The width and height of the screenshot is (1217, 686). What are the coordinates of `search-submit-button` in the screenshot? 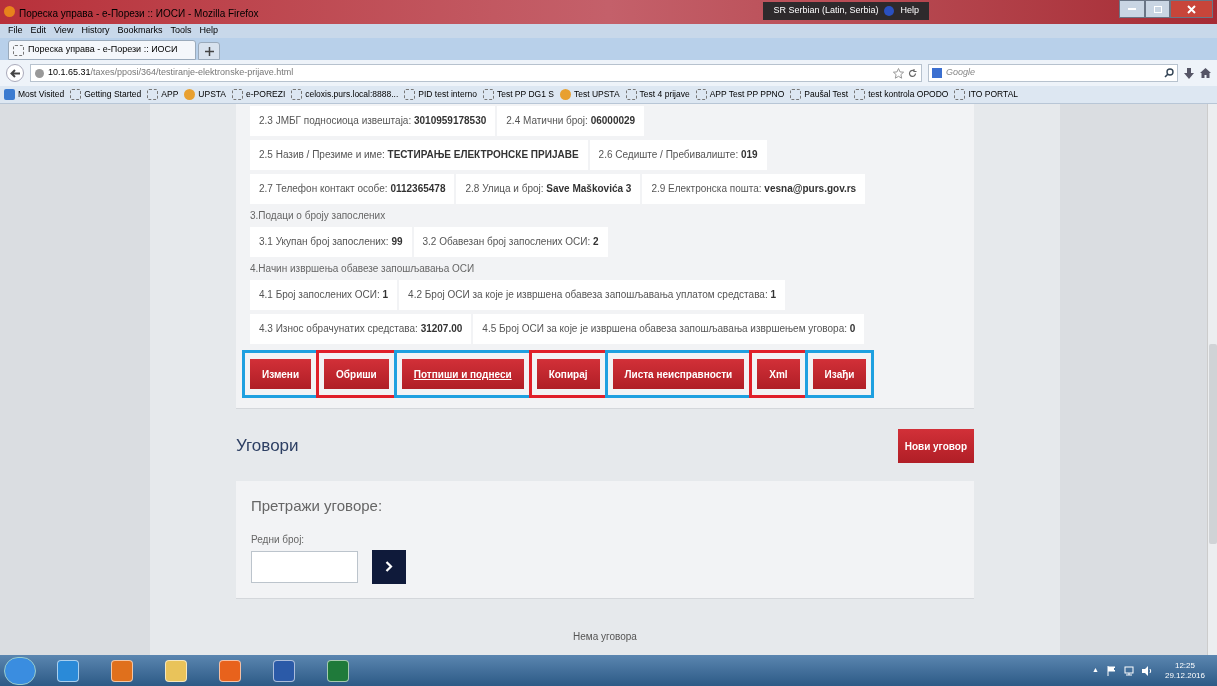 It's located at (389, 566).